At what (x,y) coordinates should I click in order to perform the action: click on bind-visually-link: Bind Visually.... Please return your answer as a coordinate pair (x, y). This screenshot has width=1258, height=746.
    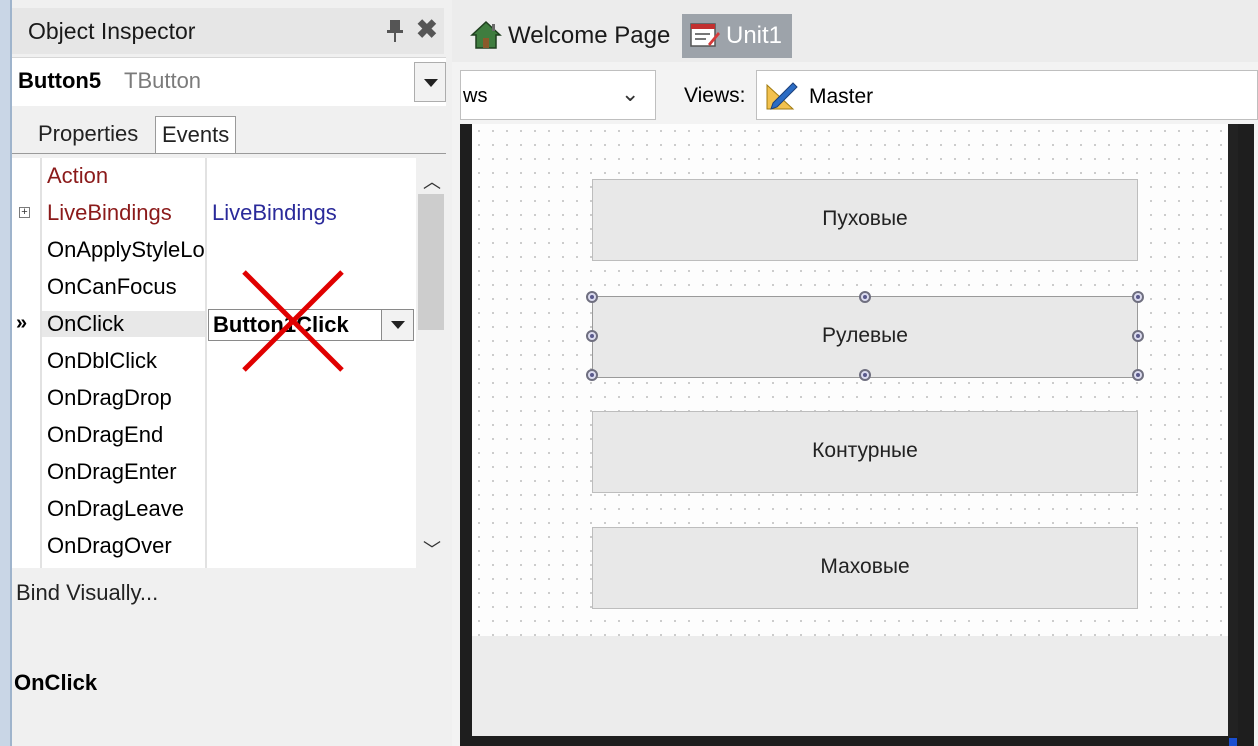
    Looking at the image, I should click on (87, 593).